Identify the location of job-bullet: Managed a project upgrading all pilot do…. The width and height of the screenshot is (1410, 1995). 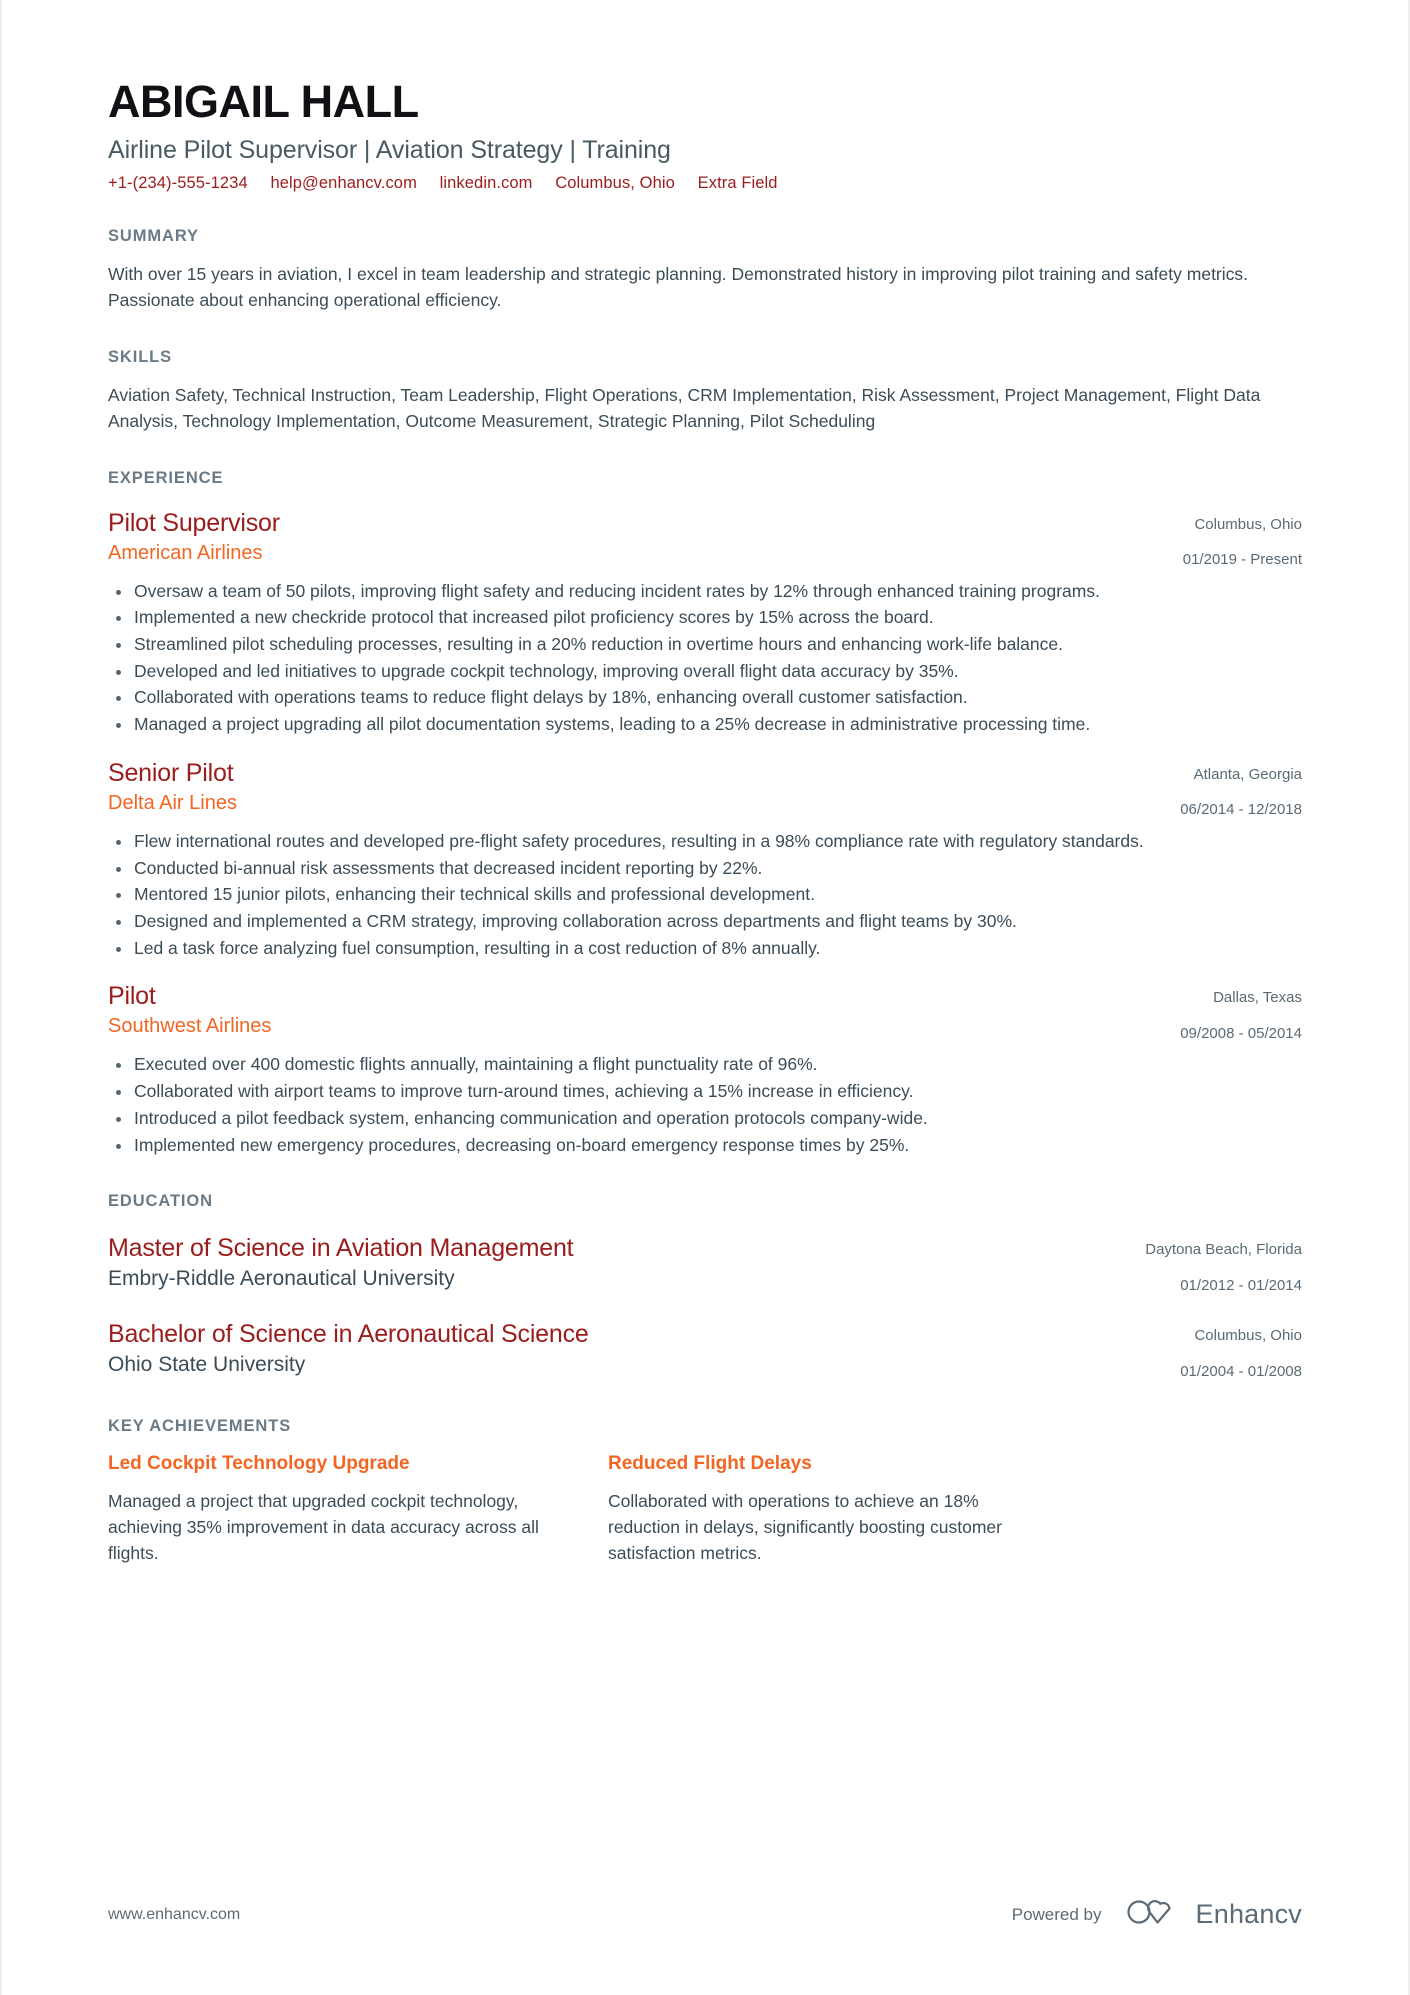
(705, 725).